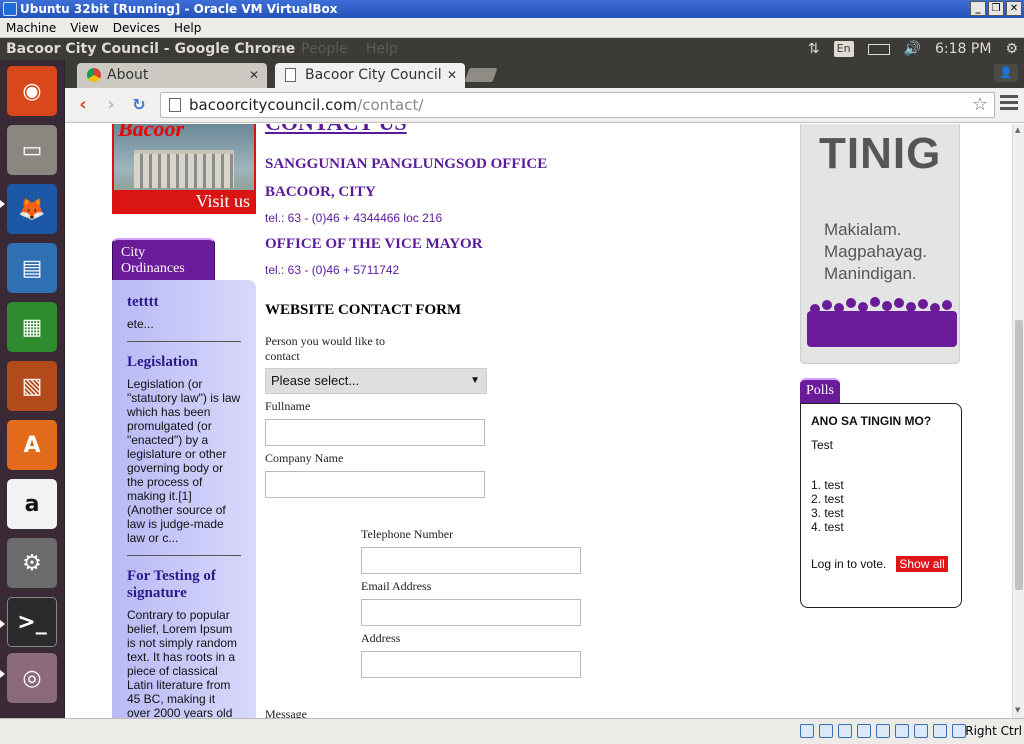  I want to click on firefox-icon: 🦊, so click(32, 209).